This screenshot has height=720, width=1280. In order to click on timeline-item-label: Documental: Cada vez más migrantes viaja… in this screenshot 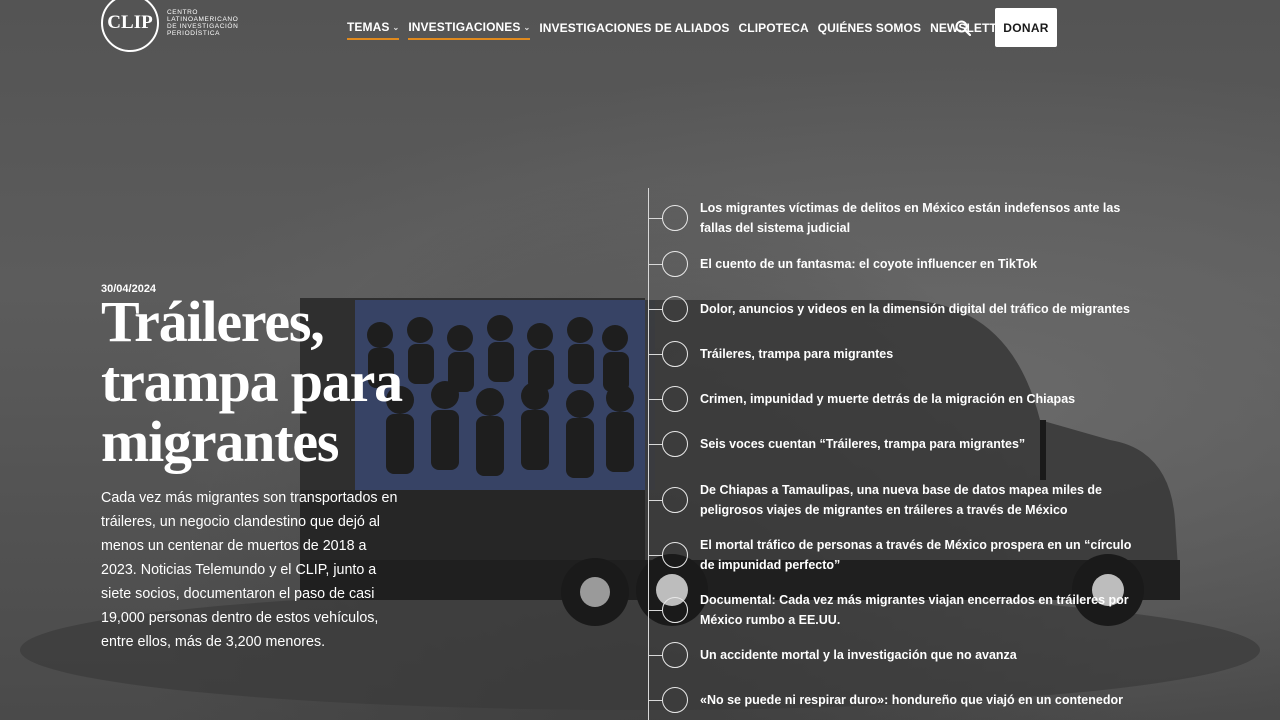, I will do `click(914, 610)`.